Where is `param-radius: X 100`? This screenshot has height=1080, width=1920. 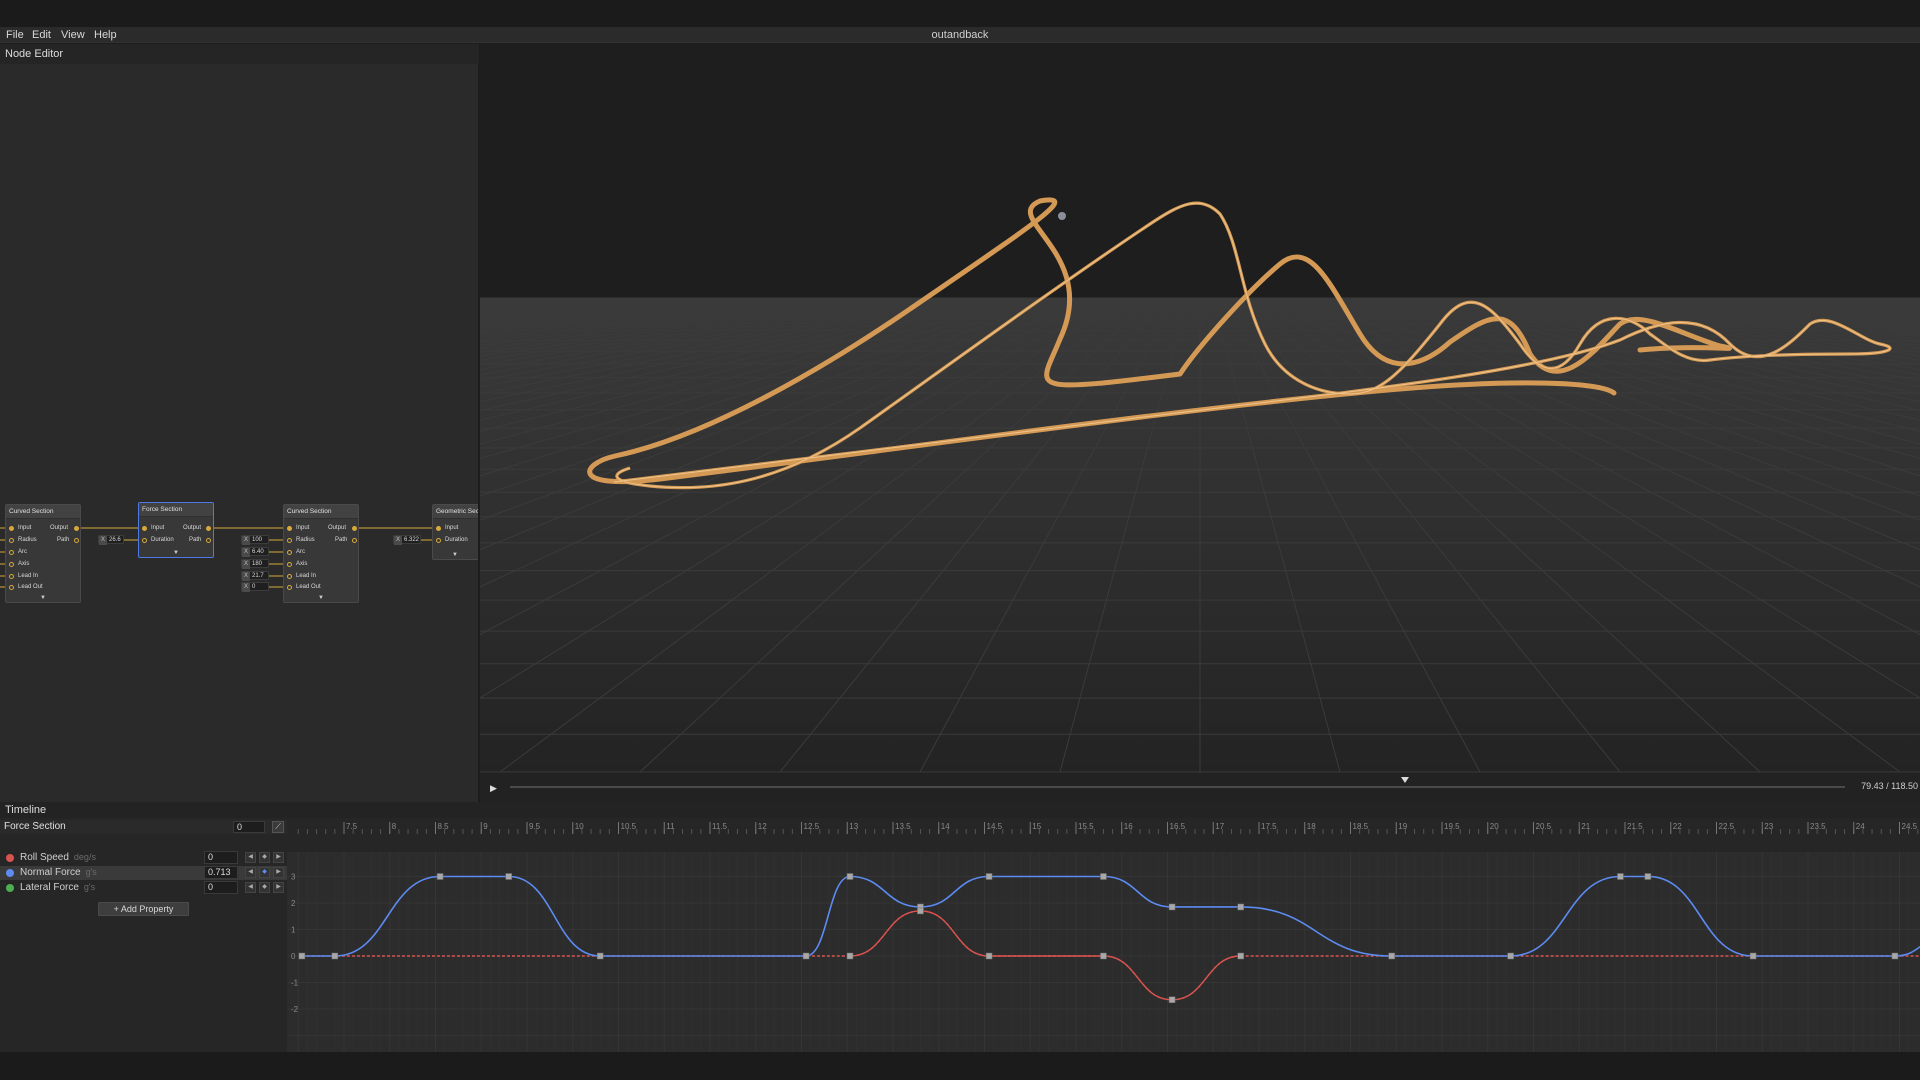
param-radius: X 100 is located at coordinates (255, 540).